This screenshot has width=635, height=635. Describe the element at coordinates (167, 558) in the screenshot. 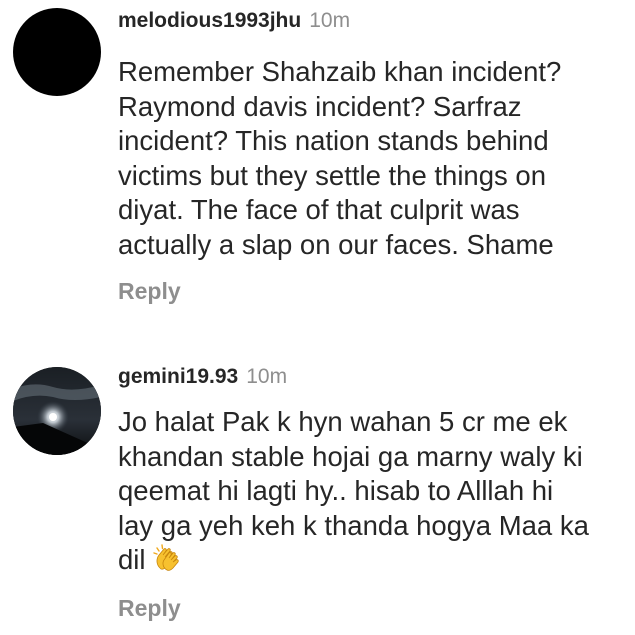

I see `clapping-hands-icon` at that location.